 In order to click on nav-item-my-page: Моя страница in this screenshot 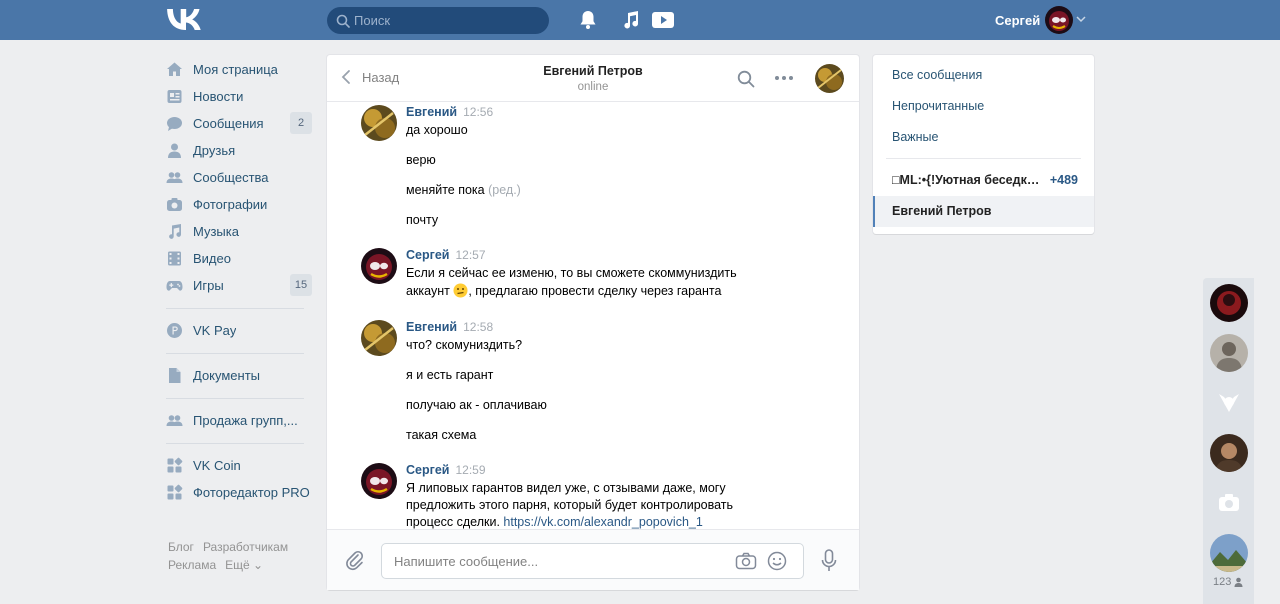, I will do `click(241, 69)`.